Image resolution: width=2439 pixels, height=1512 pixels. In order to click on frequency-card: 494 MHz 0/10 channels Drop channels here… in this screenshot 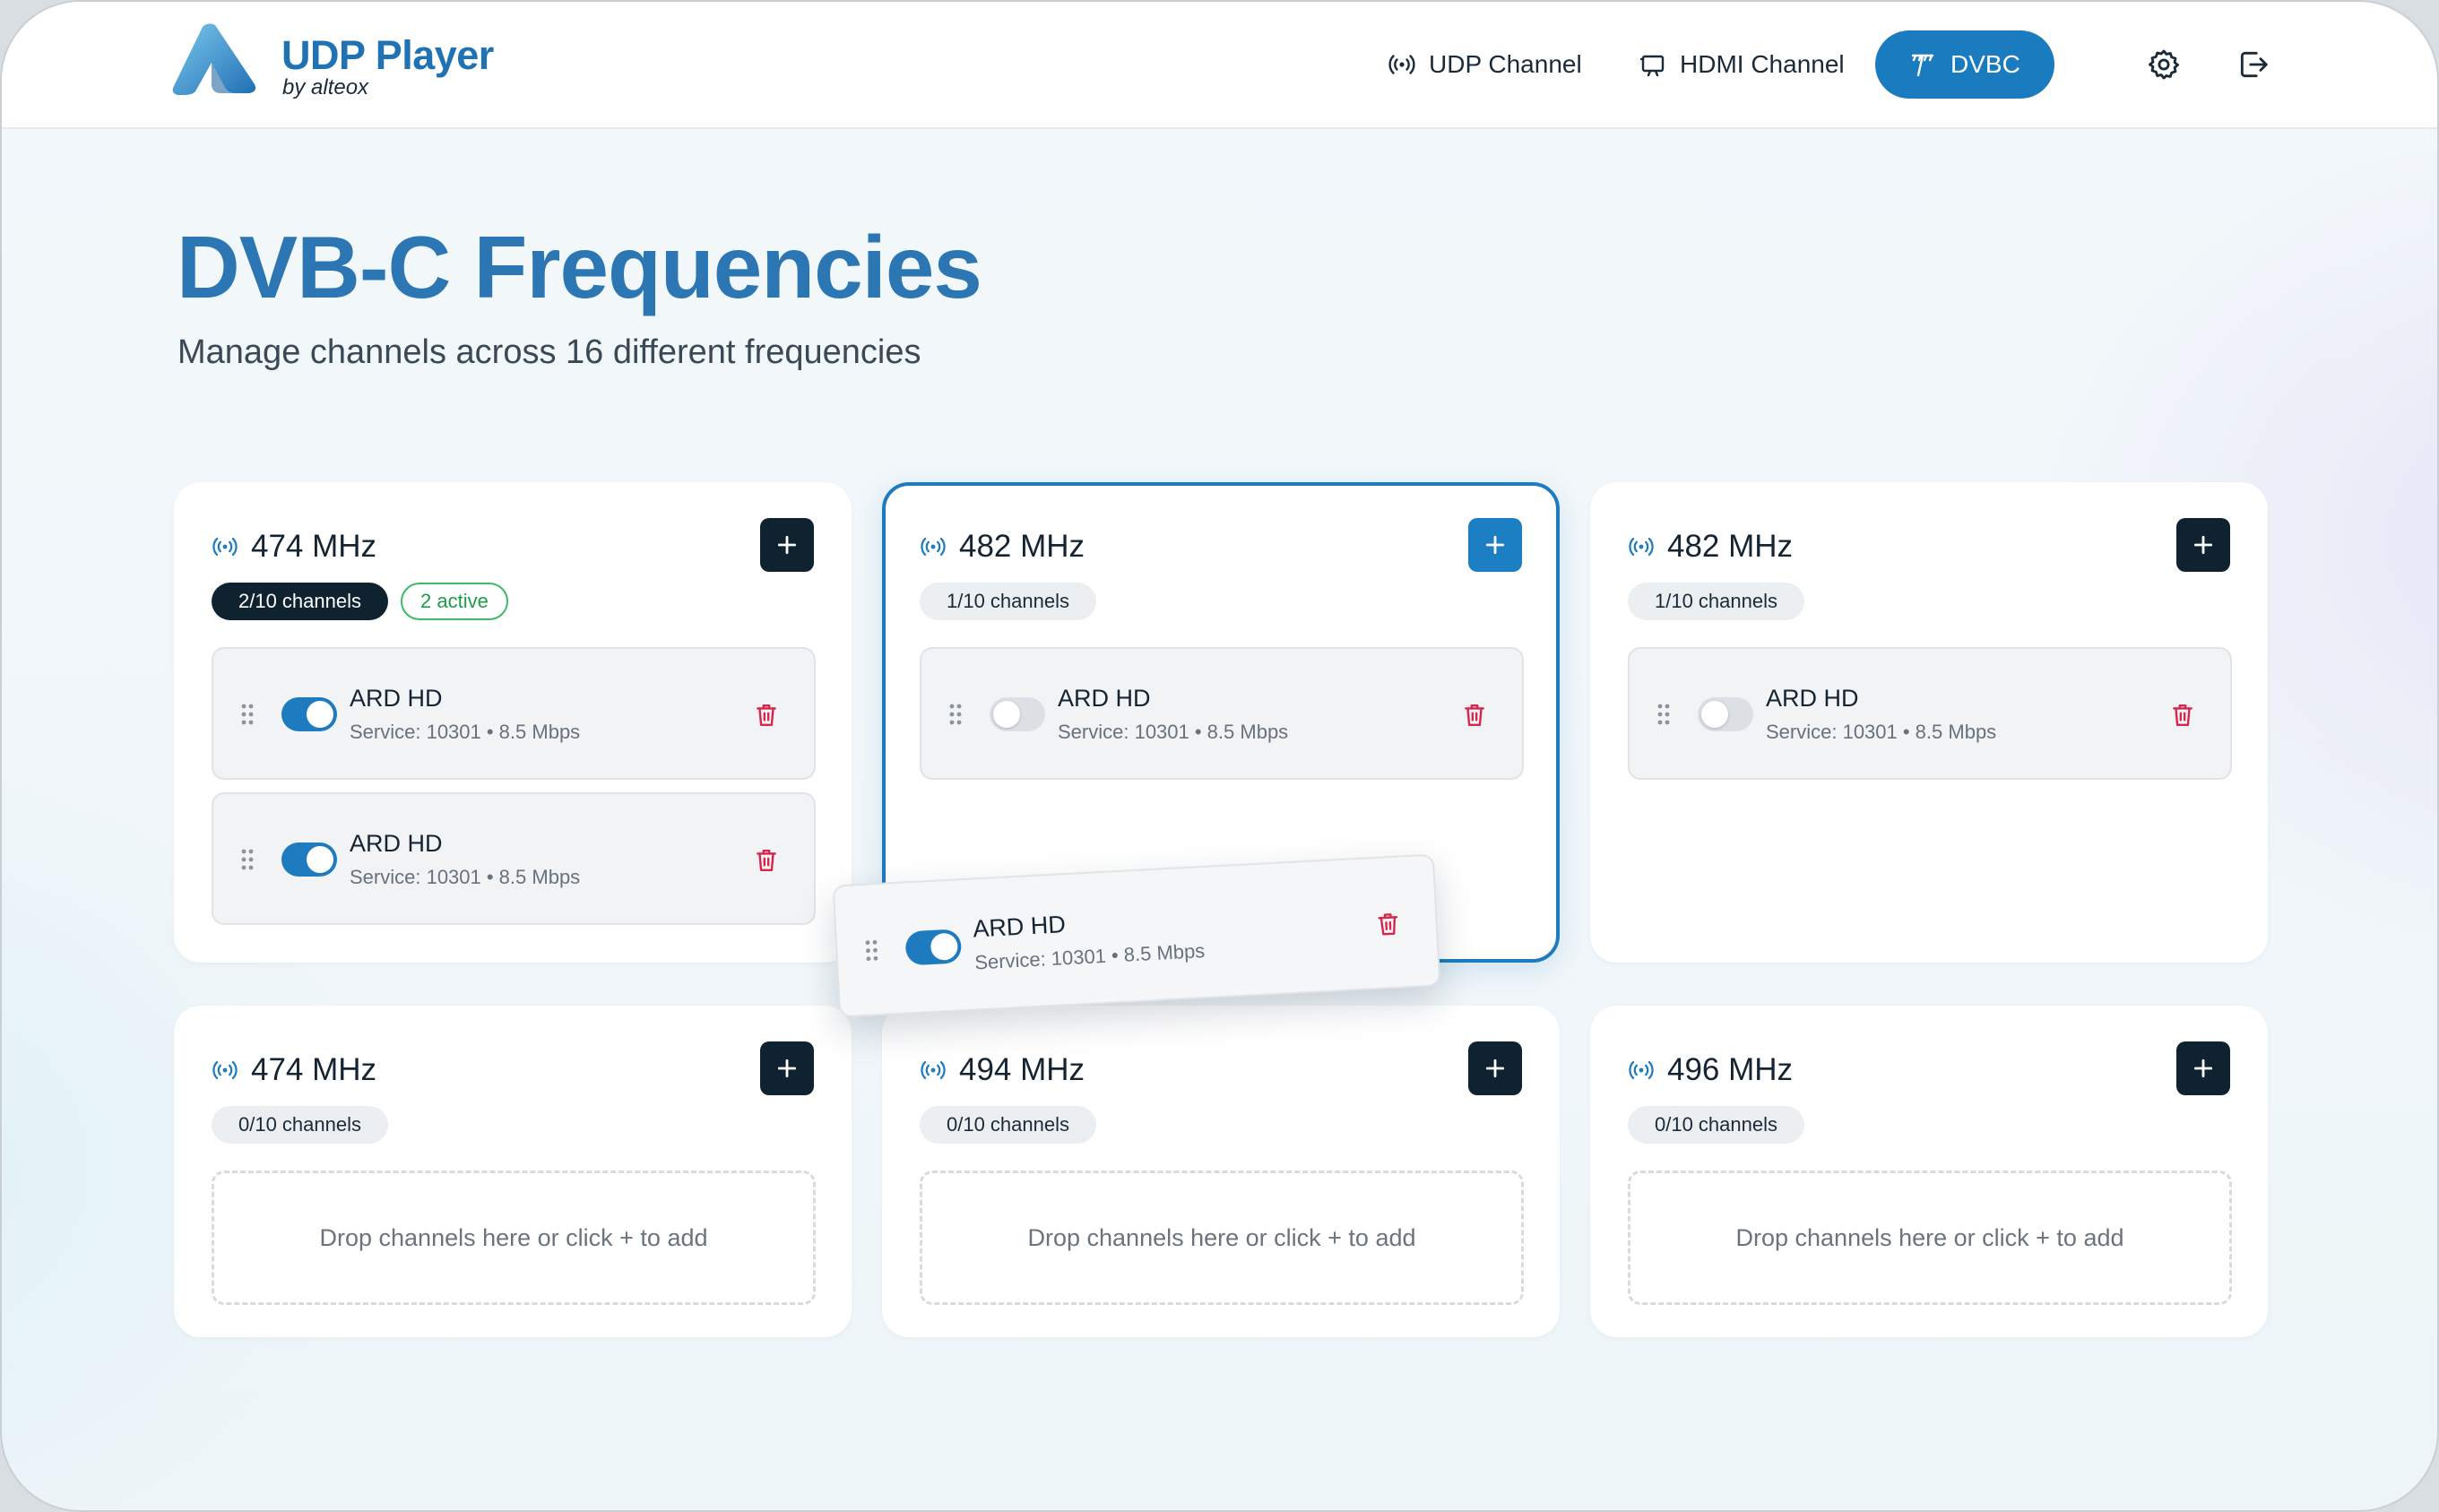, I will do `click(1221, 1171)`.